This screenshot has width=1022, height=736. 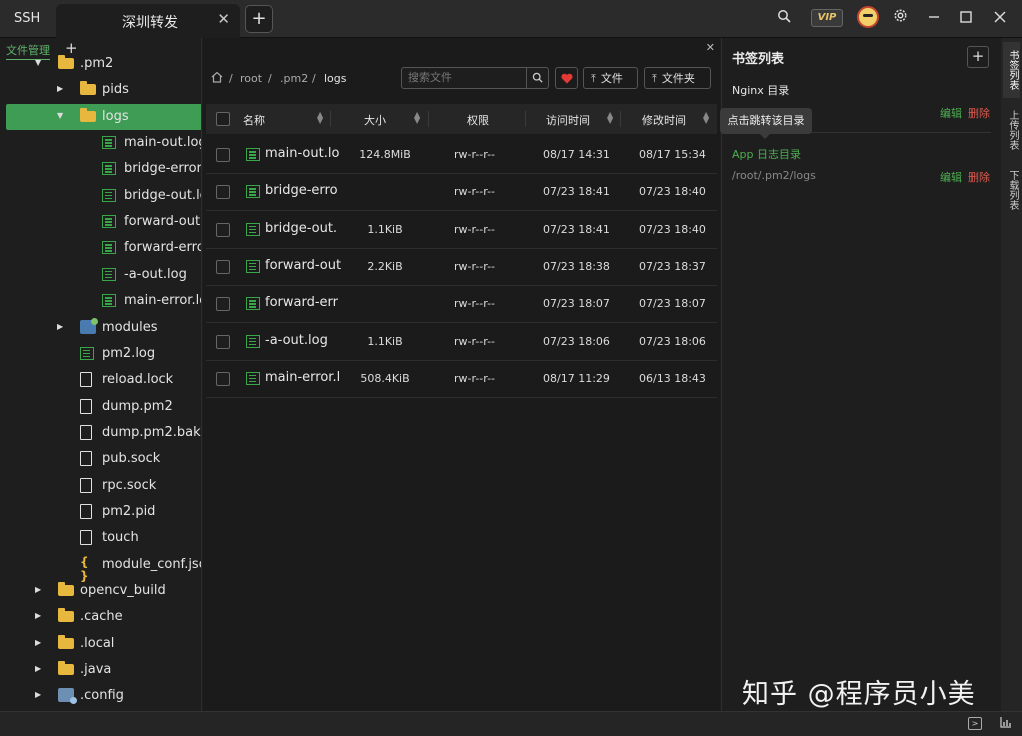 What do you see at coordinates (100, 459) in the screenshot?
I see `tree-item-pub-sock: pub.sock` at bounding box center [100, 459].